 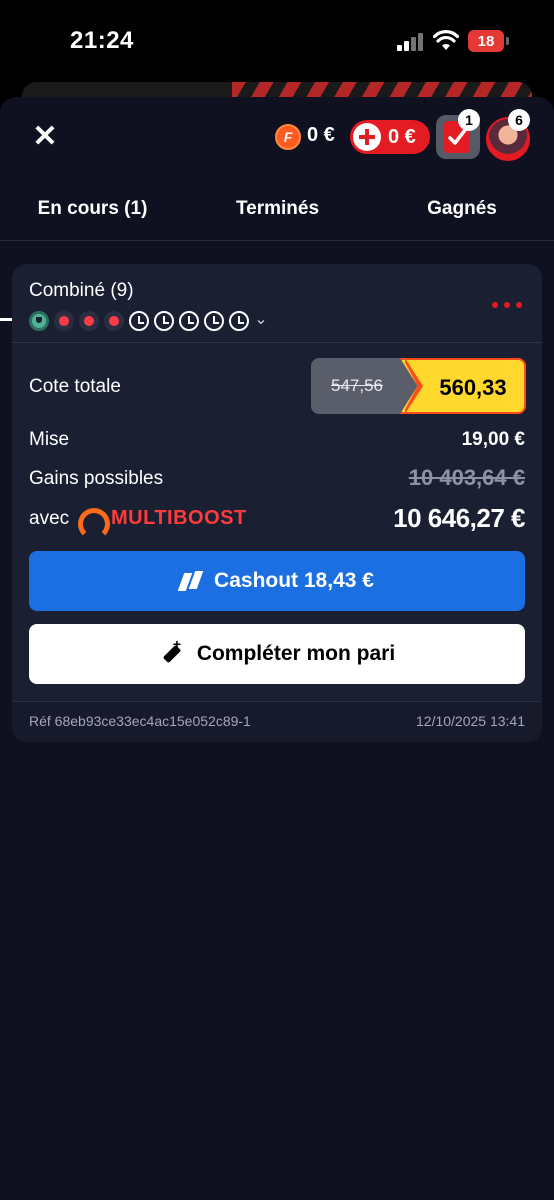 What do you see at coordinates (459, 518) in the screenshot?
I see `boosted-gains: 10 646,27 €` at bounding box center [459, 518].